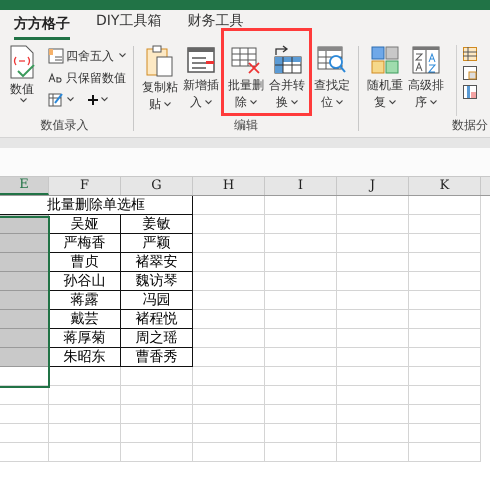  I want to click on ribbon-button: 合并转 换, so click(287, 80).